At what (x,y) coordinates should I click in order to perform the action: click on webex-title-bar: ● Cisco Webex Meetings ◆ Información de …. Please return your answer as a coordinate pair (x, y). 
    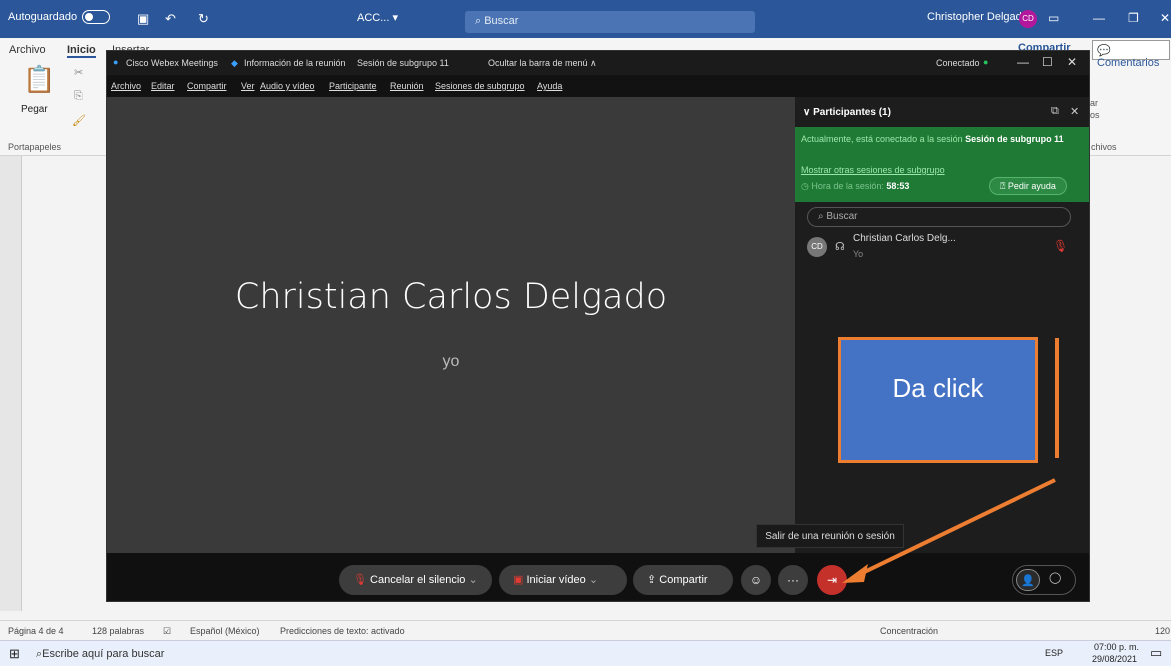
    Looking at the image, I should click on (598, 63).